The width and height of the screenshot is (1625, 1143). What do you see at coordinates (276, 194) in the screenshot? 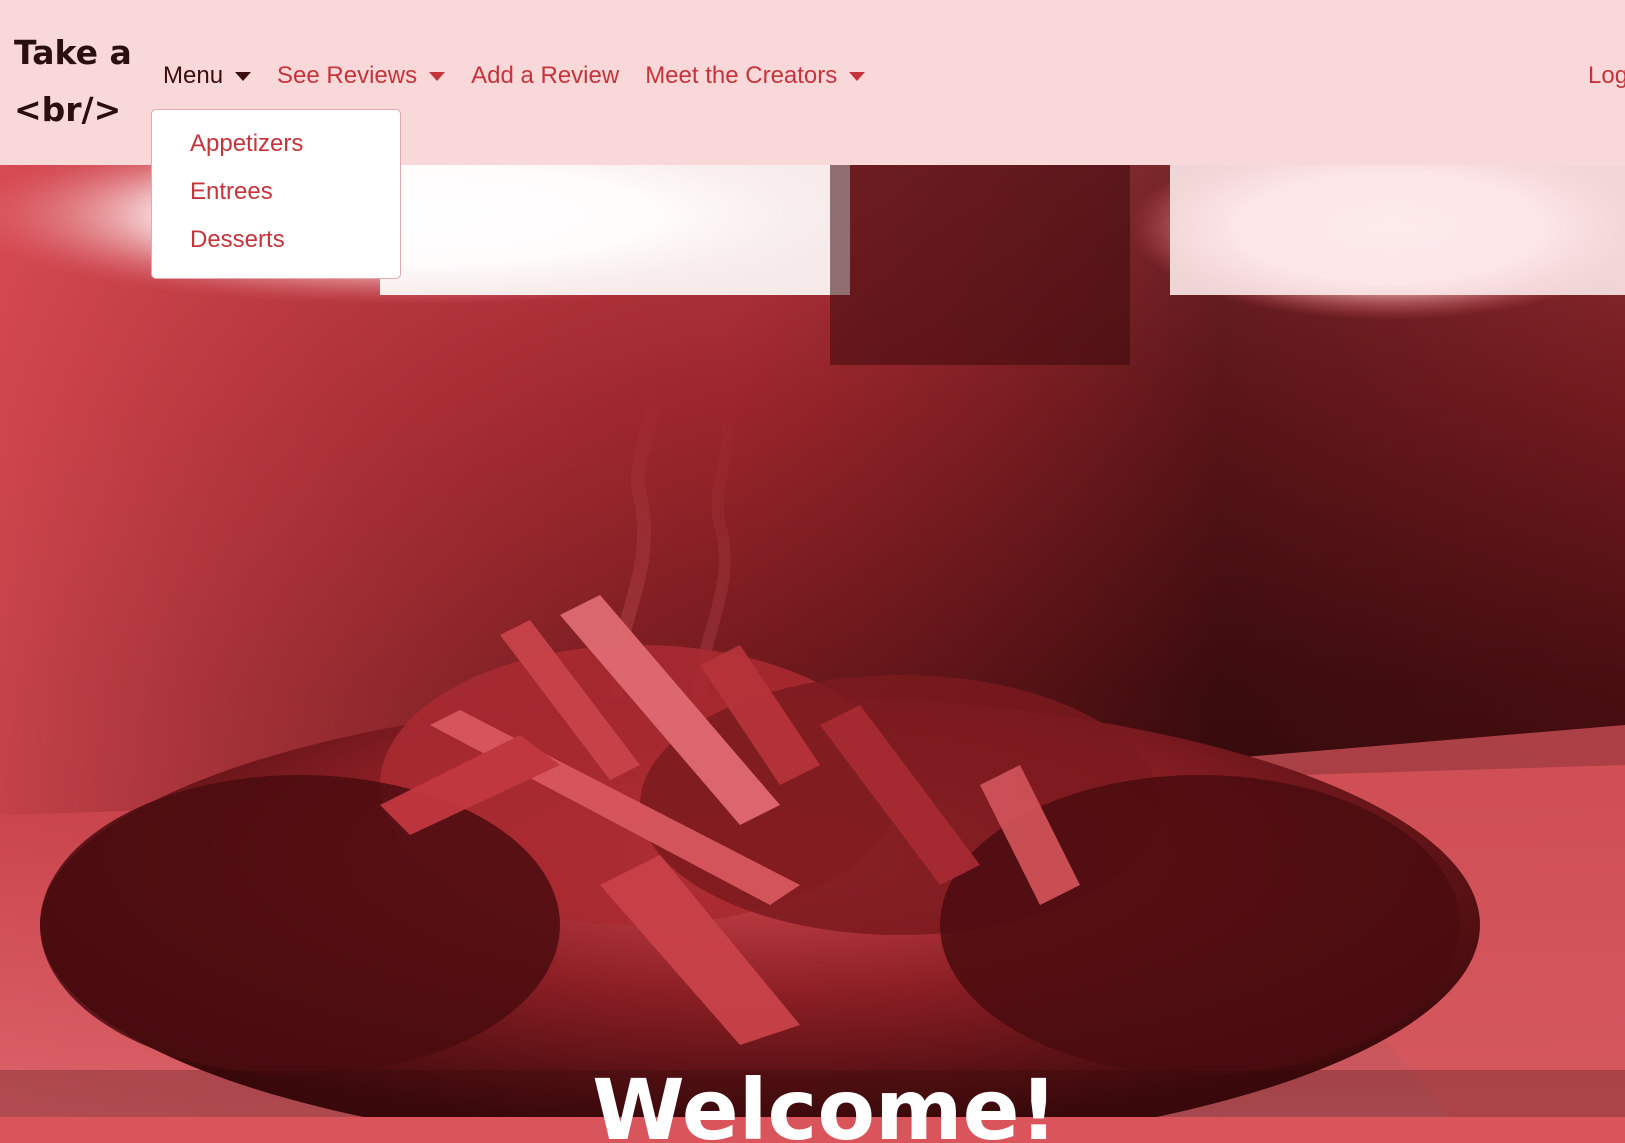
I see `menu-dropdown: Appetizers Entrees Desserts` at bounding box center [276, 194].